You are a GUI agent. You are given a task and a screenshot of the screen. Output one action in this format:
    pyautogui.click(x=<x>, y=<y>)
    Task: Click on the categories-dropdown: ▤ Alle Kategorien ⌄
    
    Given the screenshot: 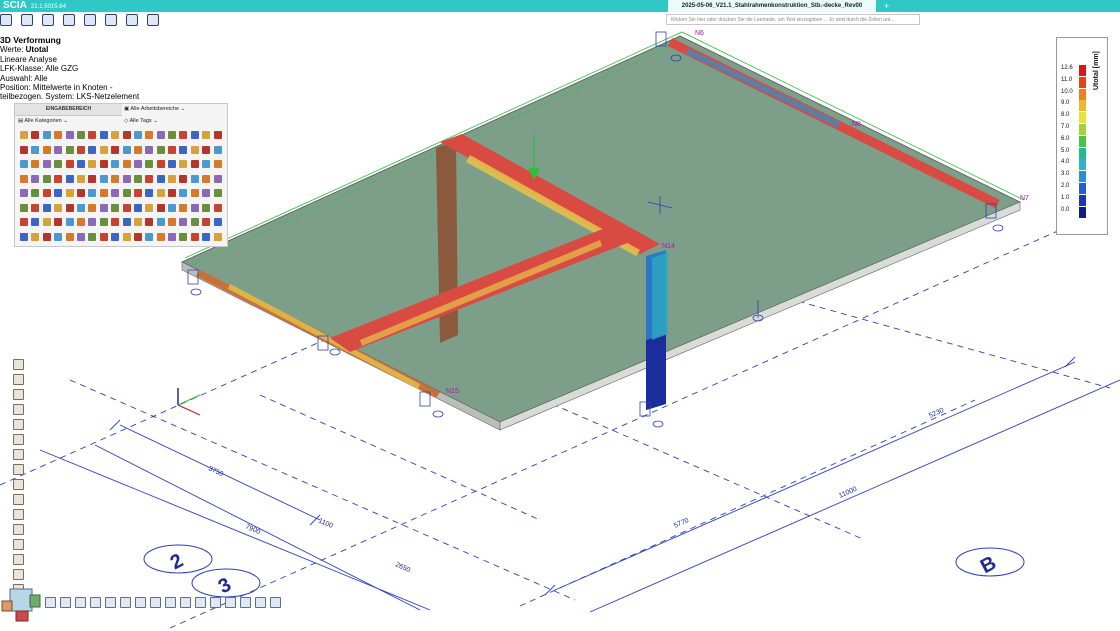 What is the action you would take?
    pyautogui.click(x=70, y=121)
    